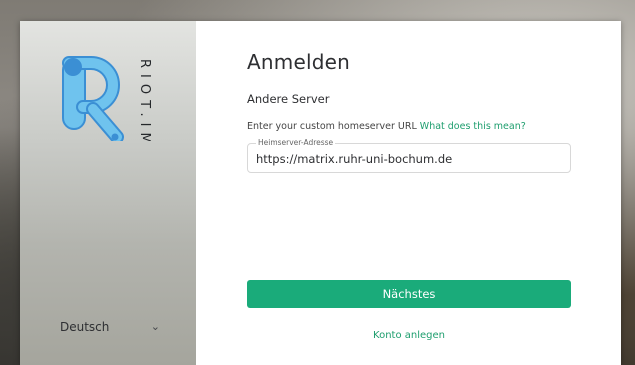 The width and height of the screenshot is (635, 365). Describe the element at coordinates (288, 99) in the screenshot. I see `server-type-label: Andere Server` at that location.